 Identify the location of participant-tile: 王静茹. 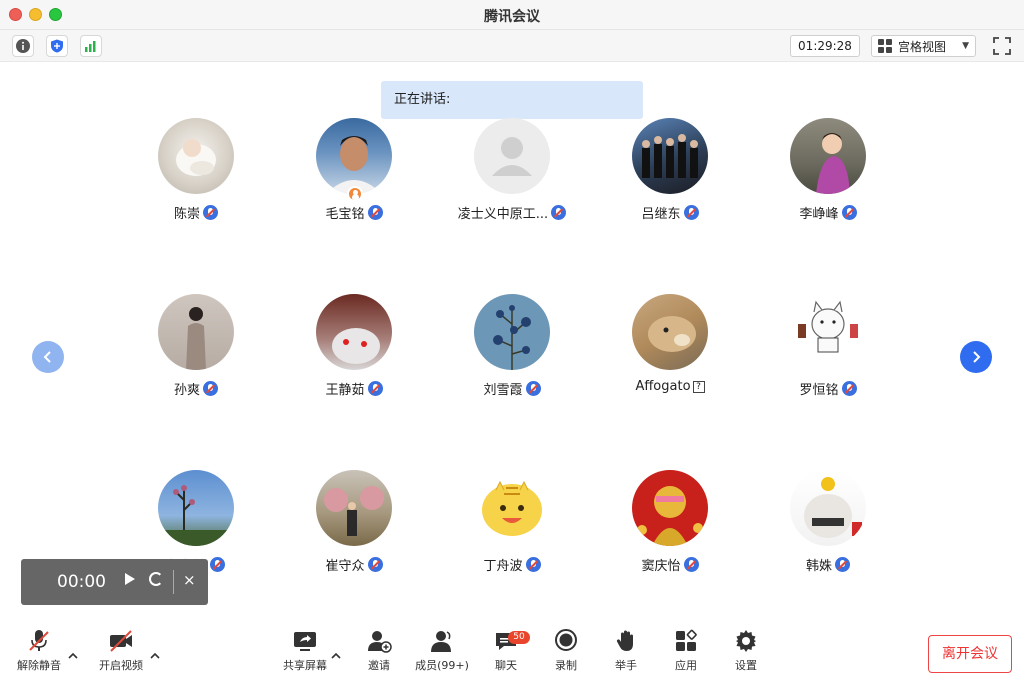
(354, 354).